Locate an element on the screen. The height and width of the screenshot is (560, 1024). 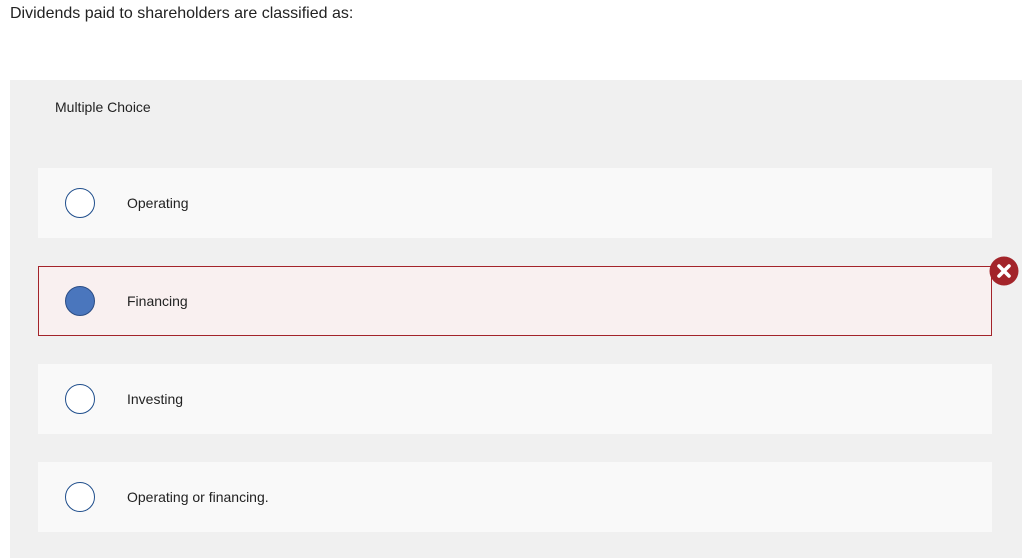
answer-option-label: Operating is located at coordinates (158, 203).